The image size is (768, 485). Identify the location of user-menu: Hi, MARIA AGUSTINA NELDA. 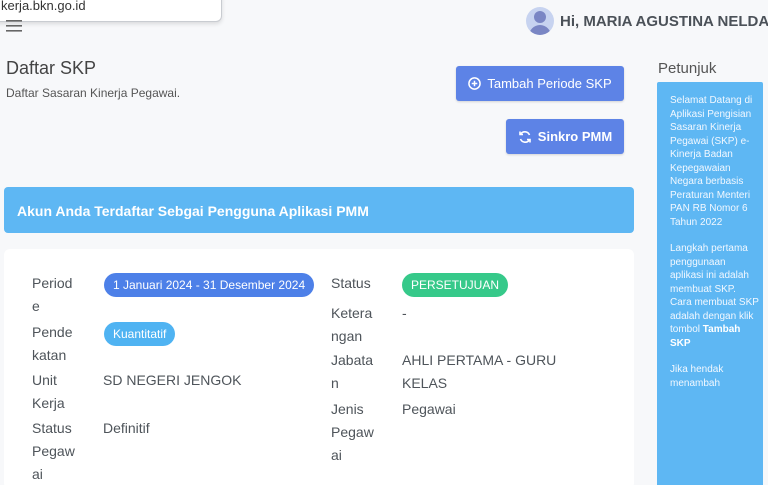
(647, 21).